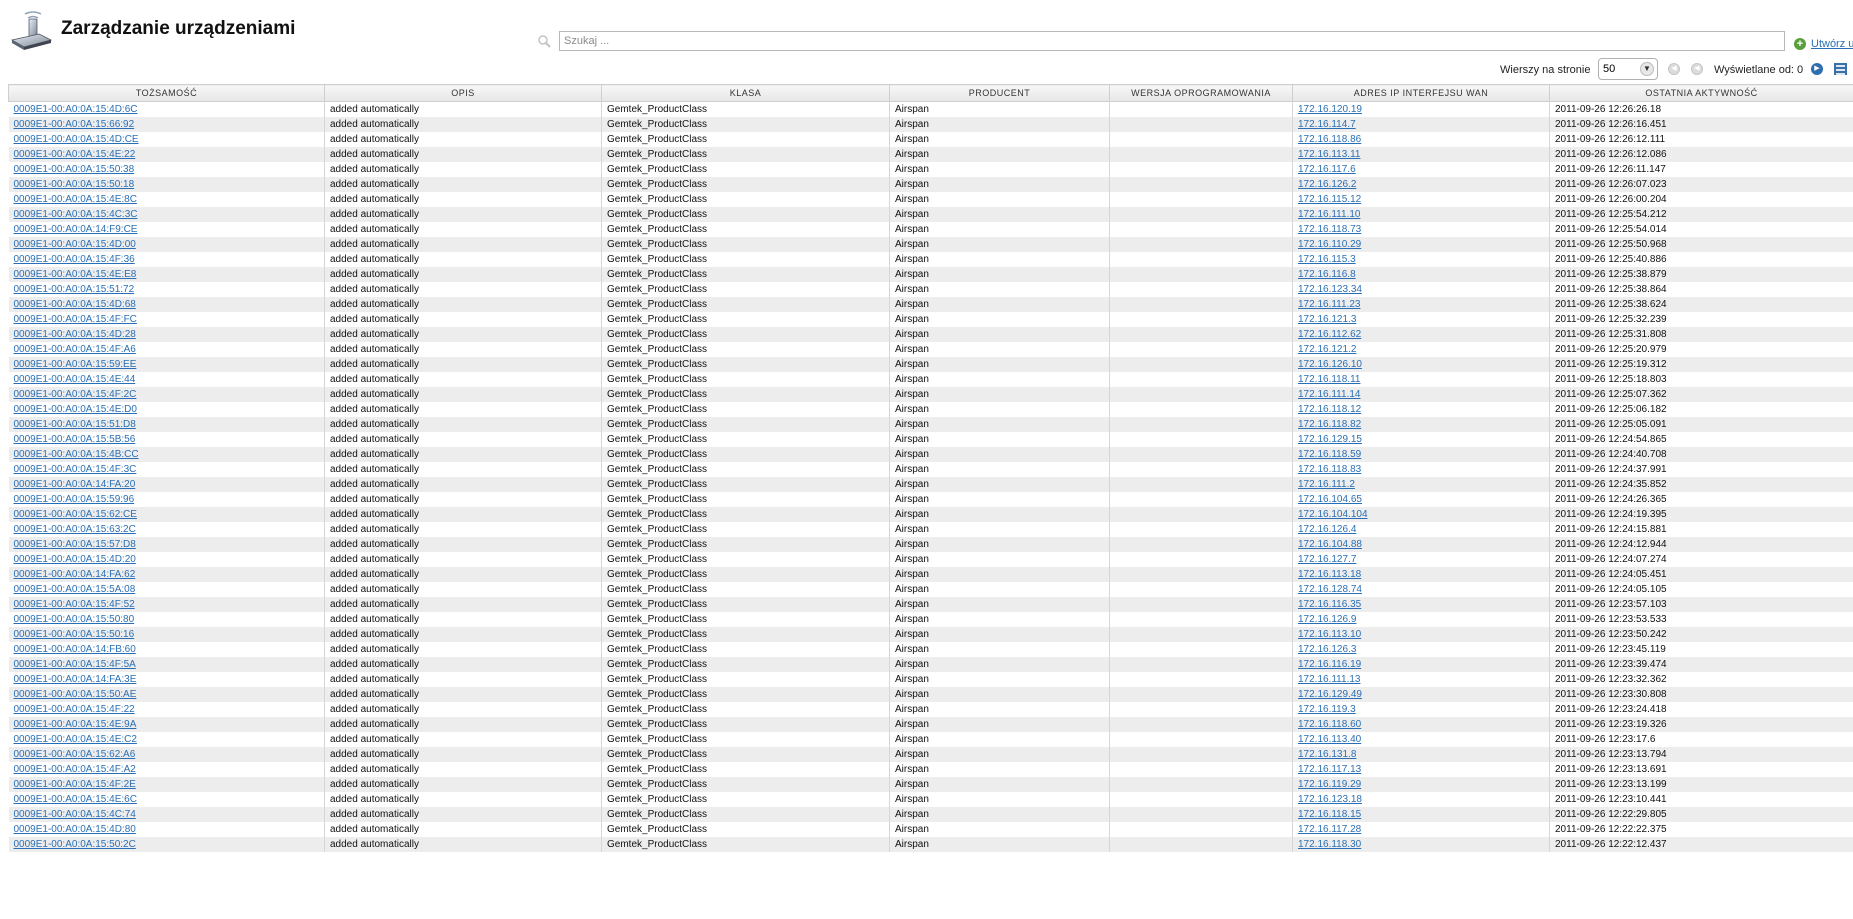  I want to click on wan-ip-link: 172.16.118.86, so click(1329, 139).